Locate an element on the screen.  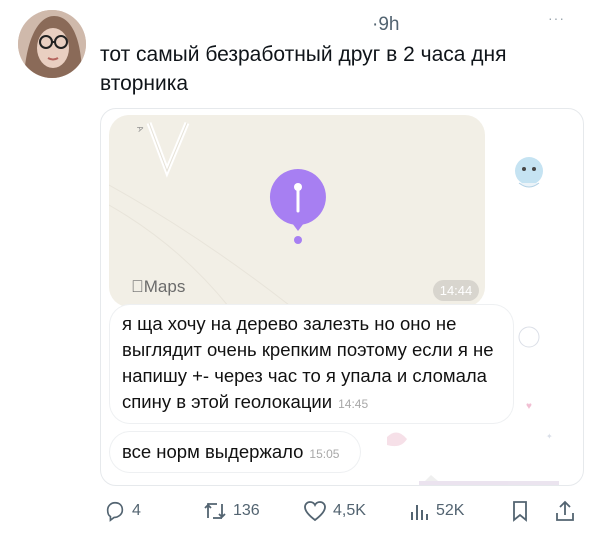
like-button: 4,5K is located at coordinates (334, 511).